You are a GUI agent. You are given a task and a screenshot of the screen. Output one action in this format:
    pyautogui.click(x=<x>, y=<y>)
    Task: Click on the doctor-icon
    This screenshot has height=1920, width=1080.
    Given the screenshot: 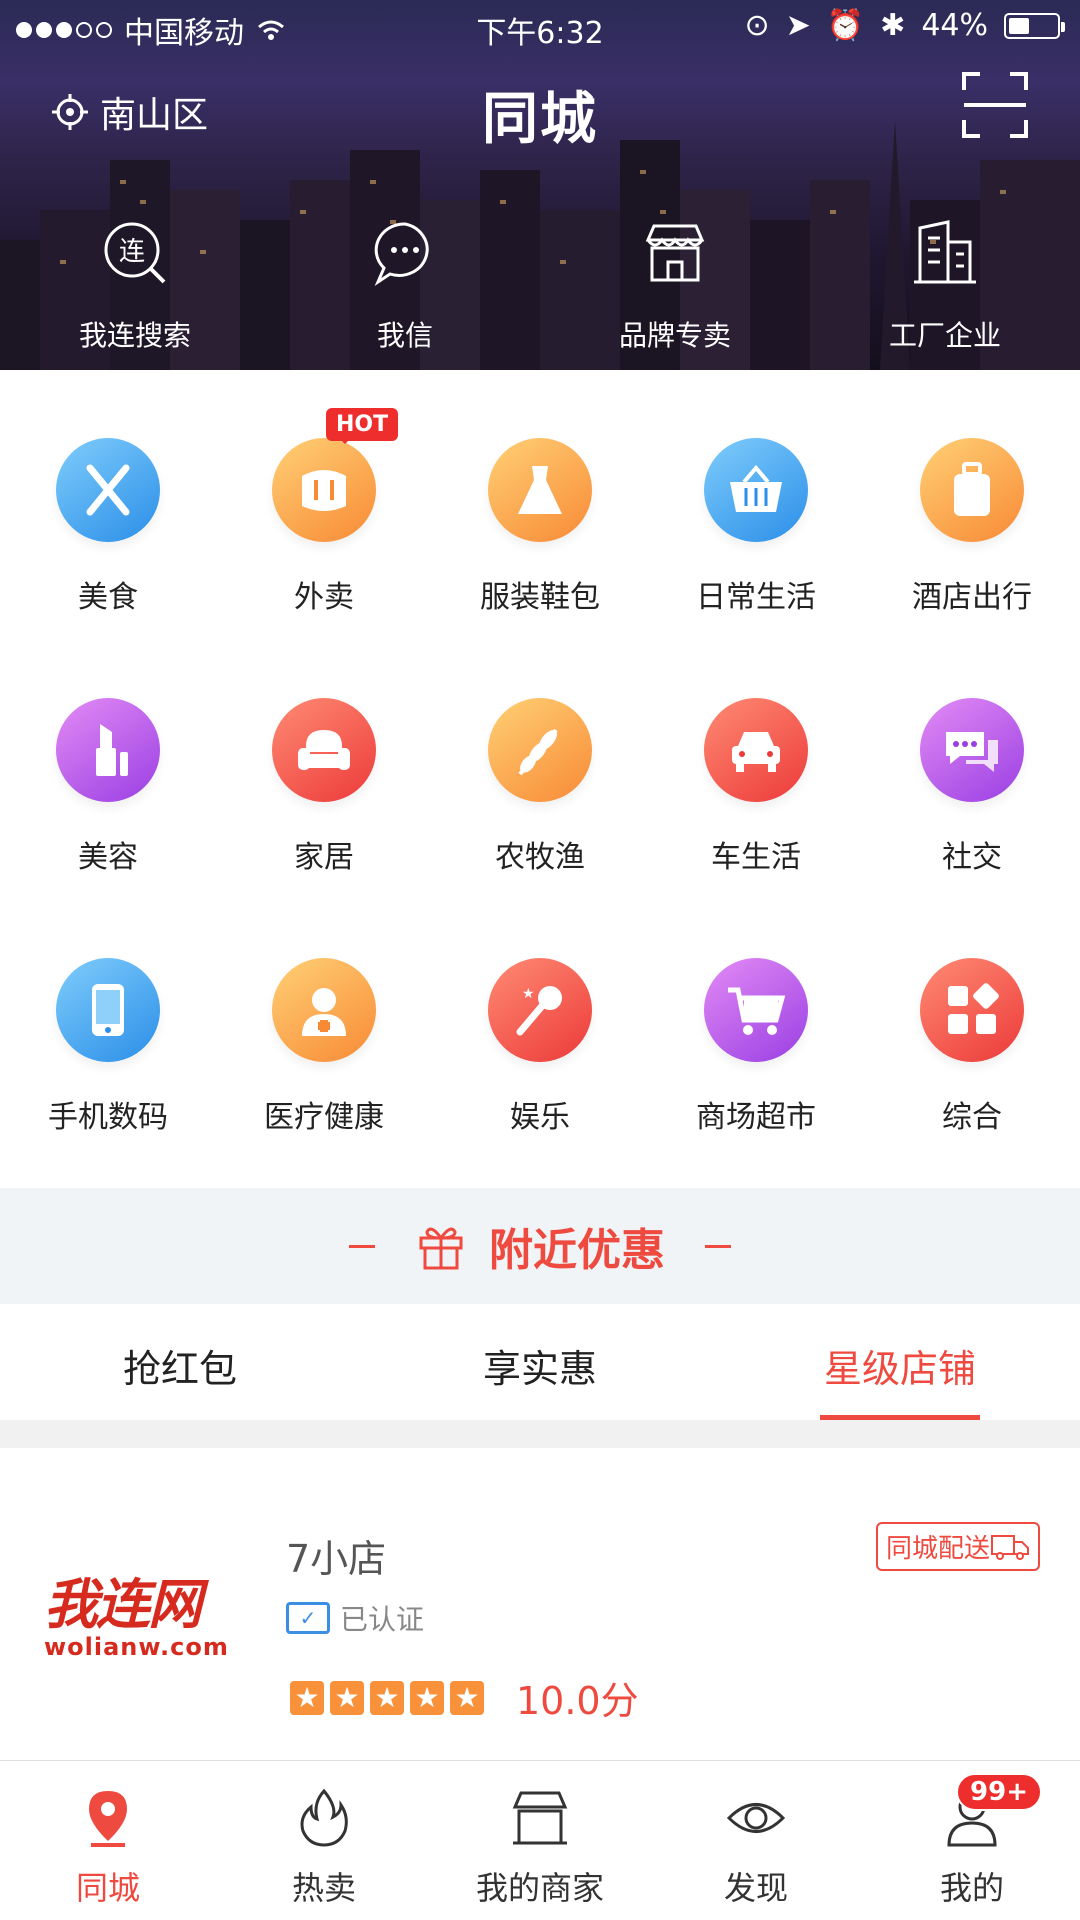 What is the action you would take?
    pyautogui.click(x=324, y=1010)
    